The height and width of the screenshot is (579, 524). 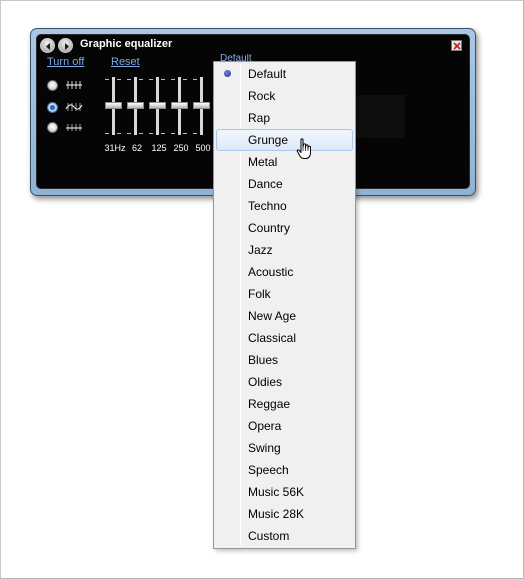 What do you see at coordinates (74, 85) in the screenshot?
I see `flat-curve-icon` at bounding box center [74, 85].